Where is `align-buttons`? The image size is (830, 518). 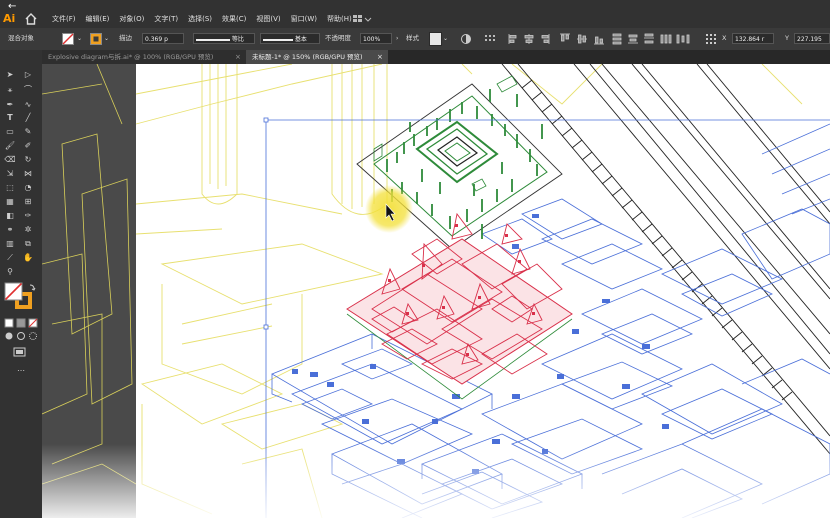 align-buttons is located at coordinates (602, 39).